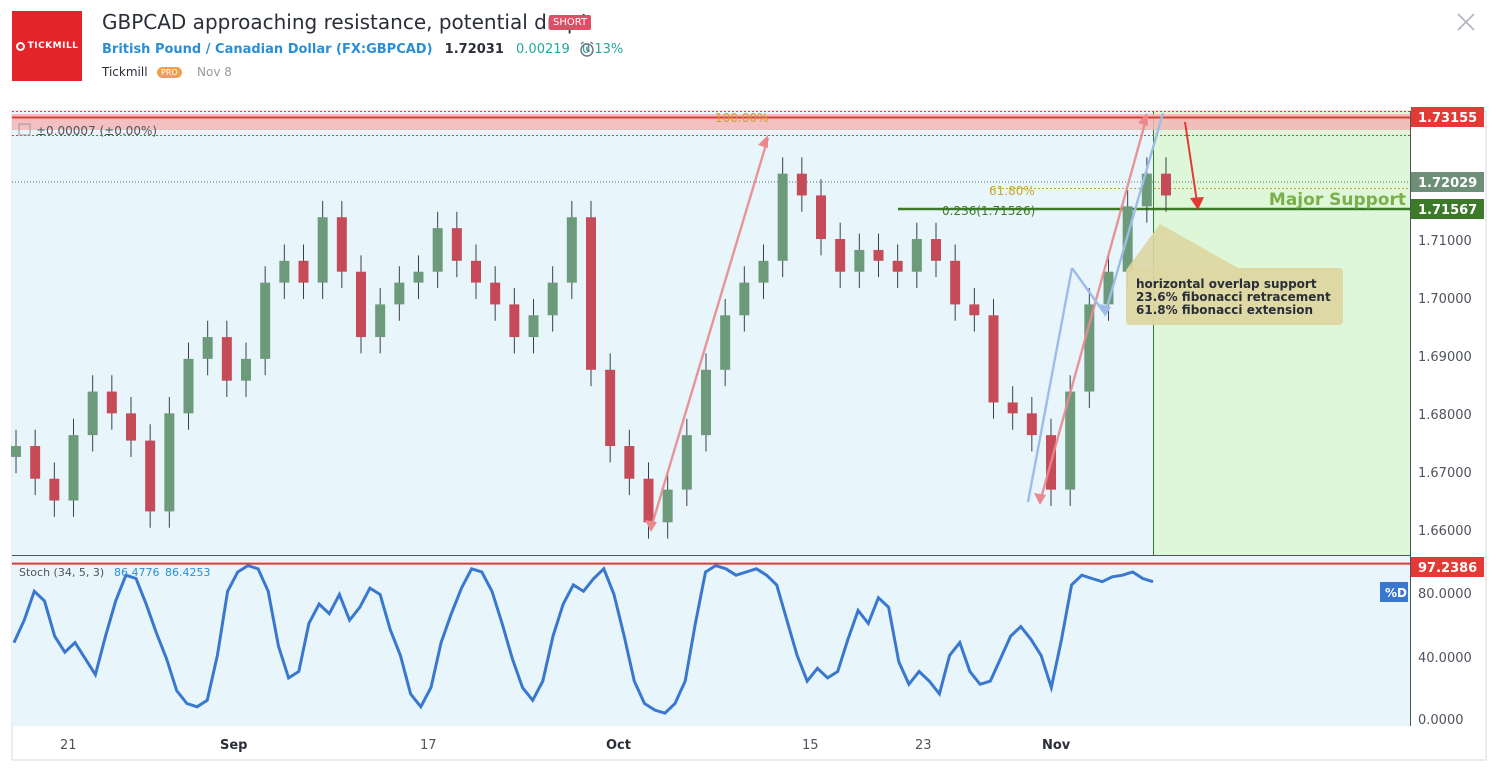 This screenshot has height=768, width=1496. I want to click on x-tick-21: 21, so click(68, 745).